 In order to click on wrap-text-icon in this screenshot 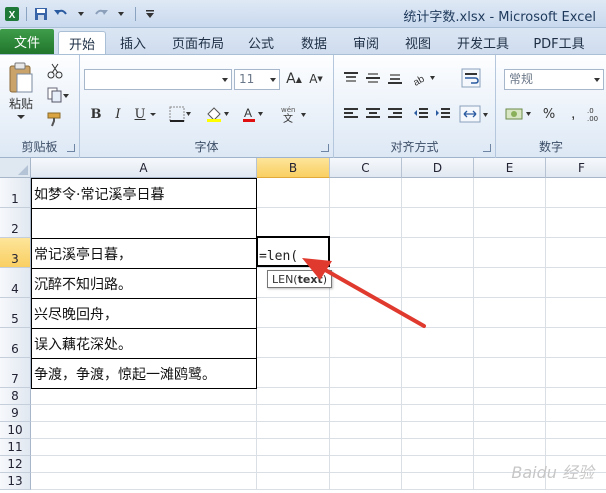, I will do `click(471, 78)`.